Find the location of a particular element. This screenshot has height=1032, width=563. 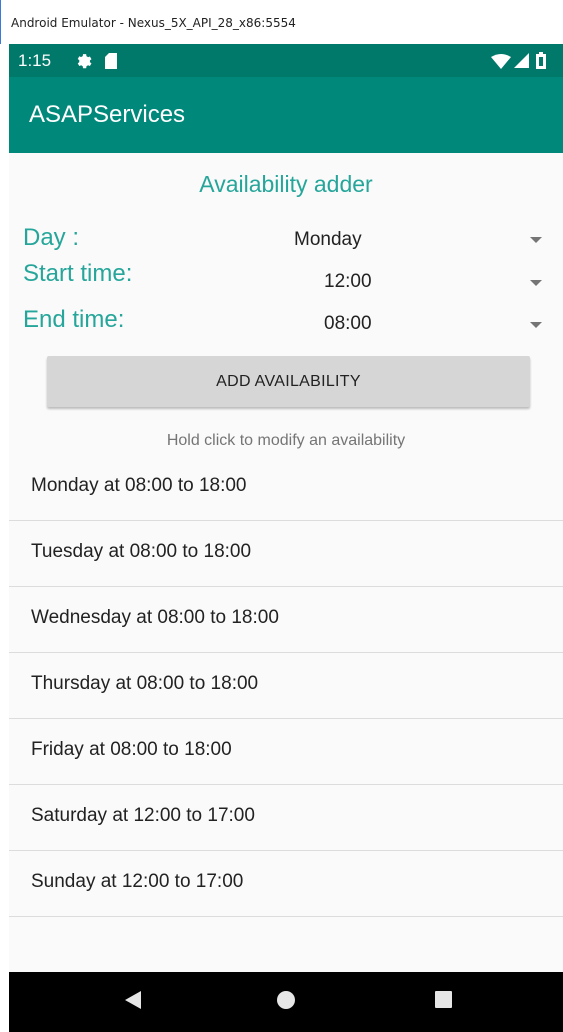

list-item: Sunday at 12:00 to 17:00 is located at coordinates (286, 884).